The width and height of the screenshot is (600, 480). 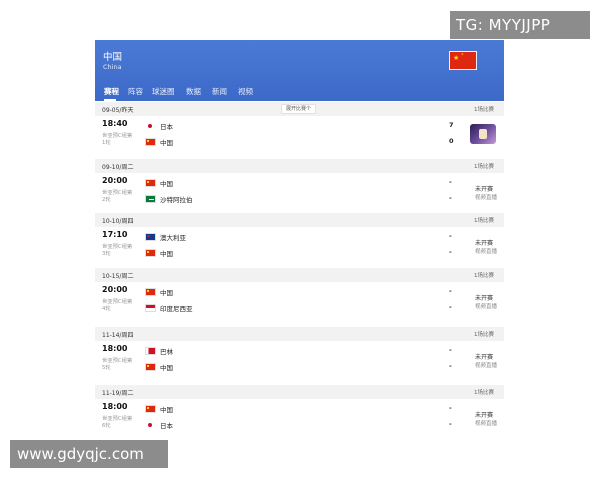 What do you see at coordinates (115, 123) in the screenshot?
I see `match-time: 18:40` at bounding box center [115, 123].